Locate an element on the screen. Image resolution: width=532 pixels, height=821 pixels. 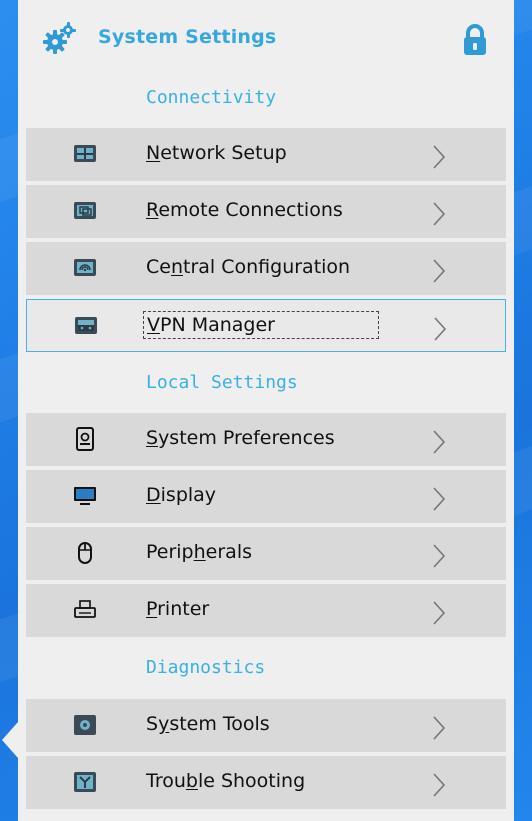
menu-item-trouble-shooting: Trouble Shooting is located at coordinates (266, 782).